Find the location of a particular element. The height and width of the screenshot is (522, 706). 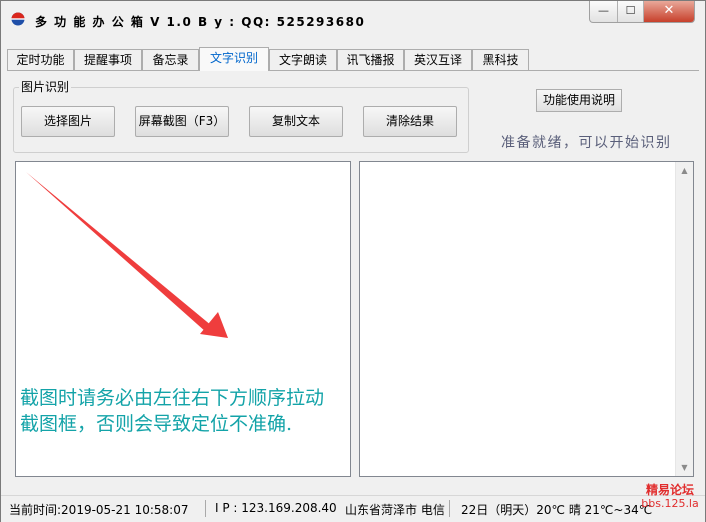

tab-reminders: 提醒事项 is located at coordinates (108, 59).